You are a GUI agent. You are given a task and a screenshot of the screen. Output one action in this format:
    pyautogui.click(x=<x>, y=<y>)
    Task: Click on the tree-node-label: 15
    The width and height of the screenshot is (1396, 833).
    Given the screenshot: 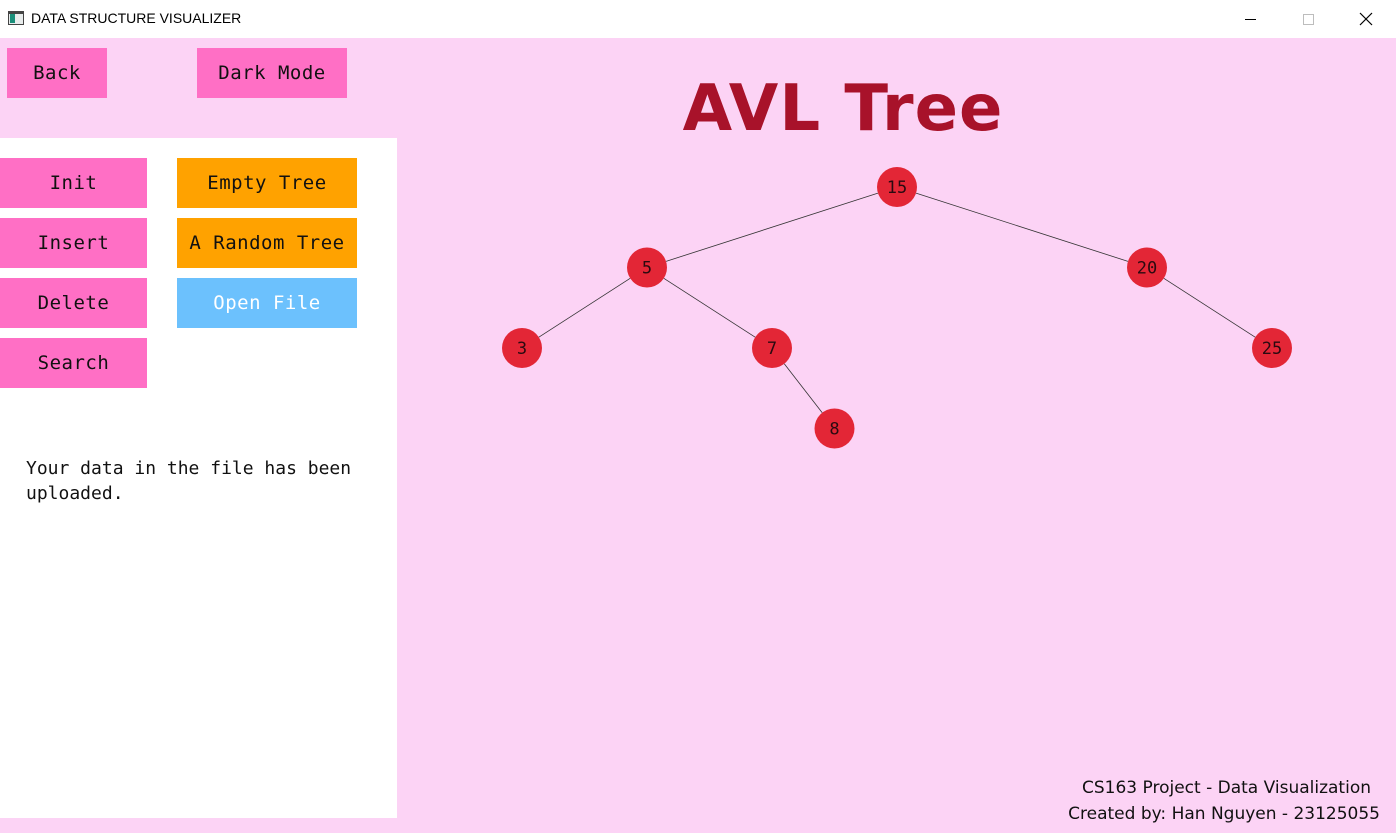 What is the action you would take?
    pyautogui.click(x=897, y=188)
    